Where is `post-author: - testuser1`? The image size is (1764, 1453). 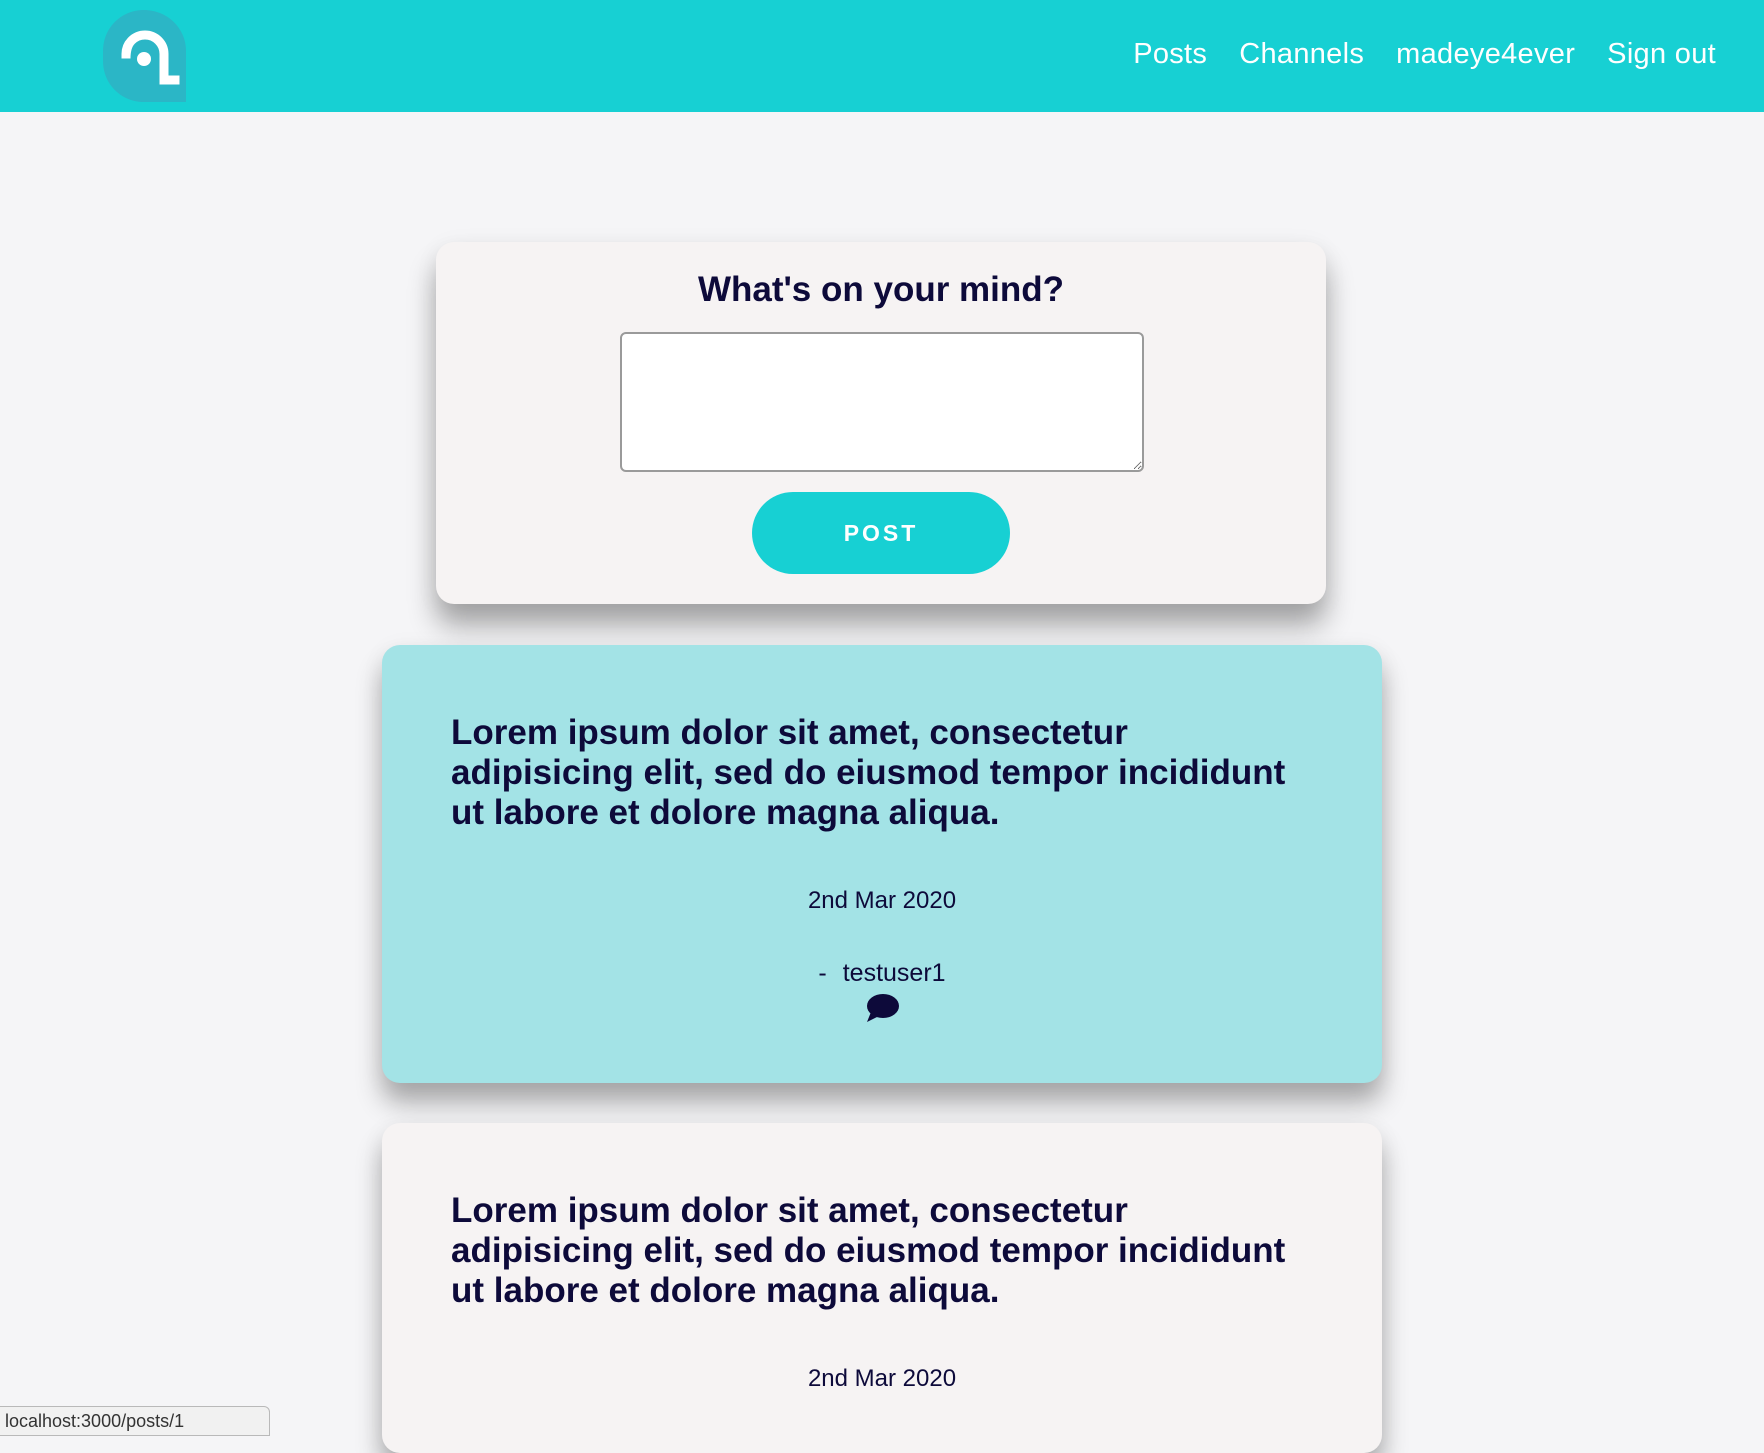
post-author: - testuser1 is located at coordinates (882, 973).